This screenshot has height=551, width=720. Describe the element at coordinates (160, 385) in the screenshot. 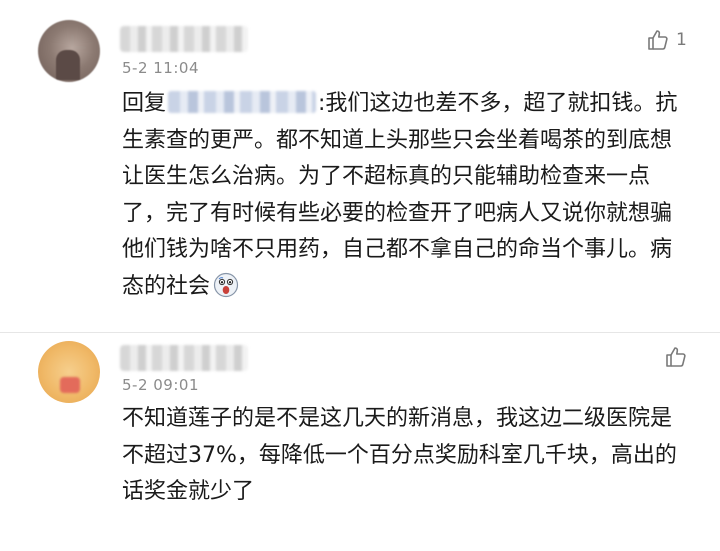

I see `comment-timestamp: 5-2 09:01` at that location.